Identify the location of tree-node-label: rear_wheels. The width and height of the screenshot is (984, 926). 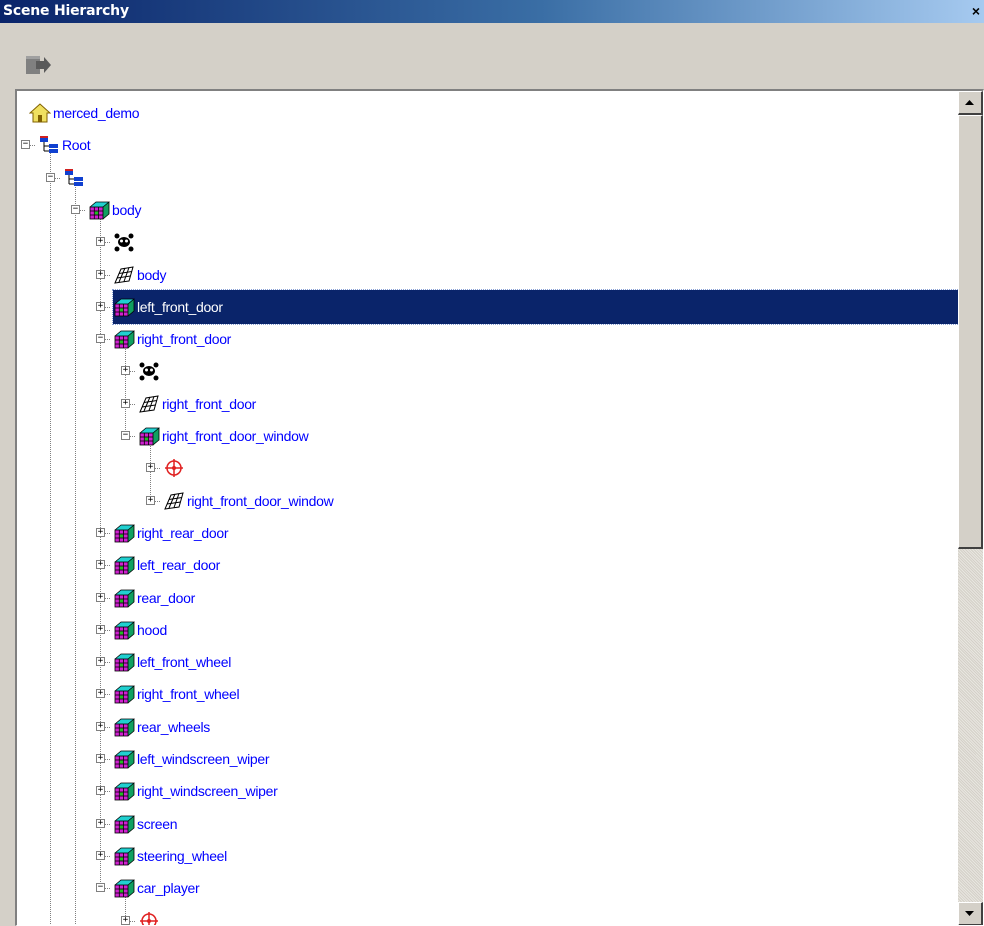
(173, 726).